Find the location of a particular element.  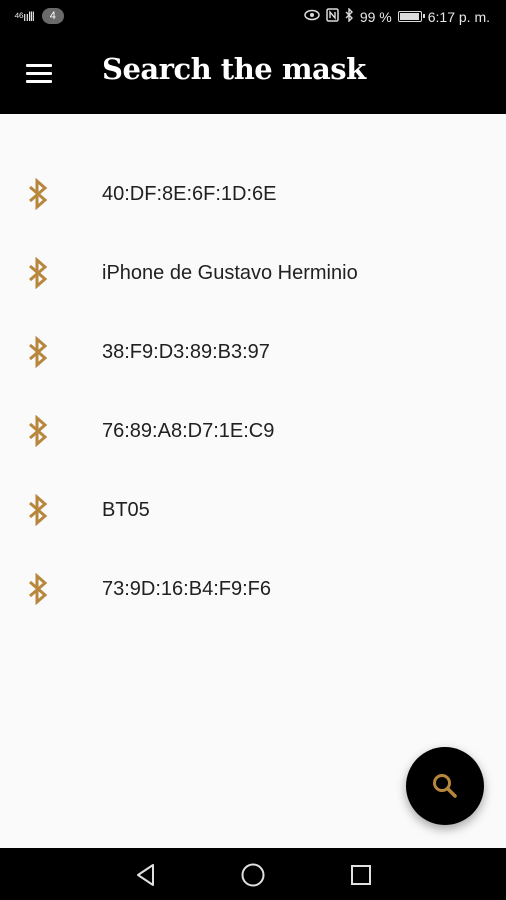

signal-icon: ⁴⁶ıılll is located at coordinates (24, 16).